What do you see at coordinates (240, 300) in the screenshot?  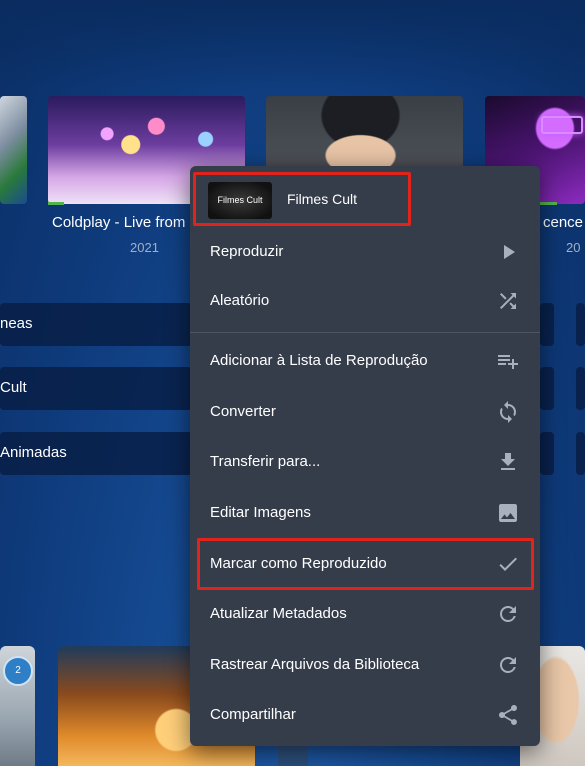 I see `menu-item-label: Aleatório` at bounding box center [240, 300].